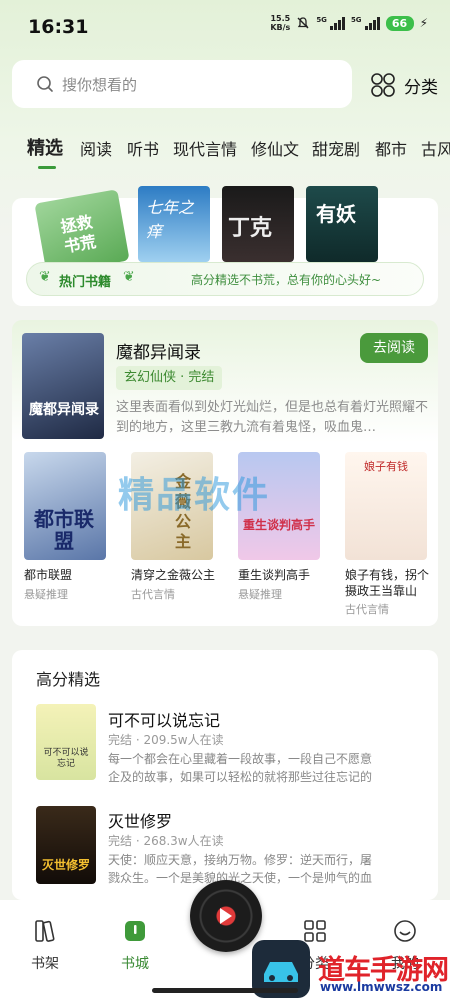 The width and height of the screenshot is (450, 1001). What do you see at coordinates (226, 916) in the screenshot?
I see `play-icon` at bounding box center [226, 916].